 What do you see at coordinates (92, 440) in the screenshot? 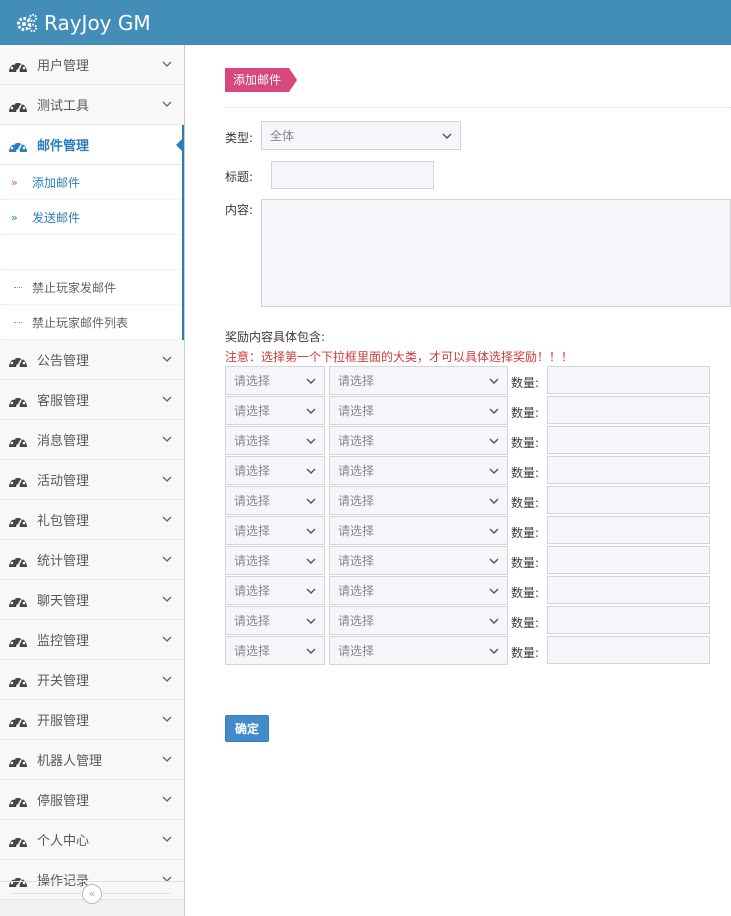
I see `sidebar-item: 消息管理` at bounding box center [92, 440].